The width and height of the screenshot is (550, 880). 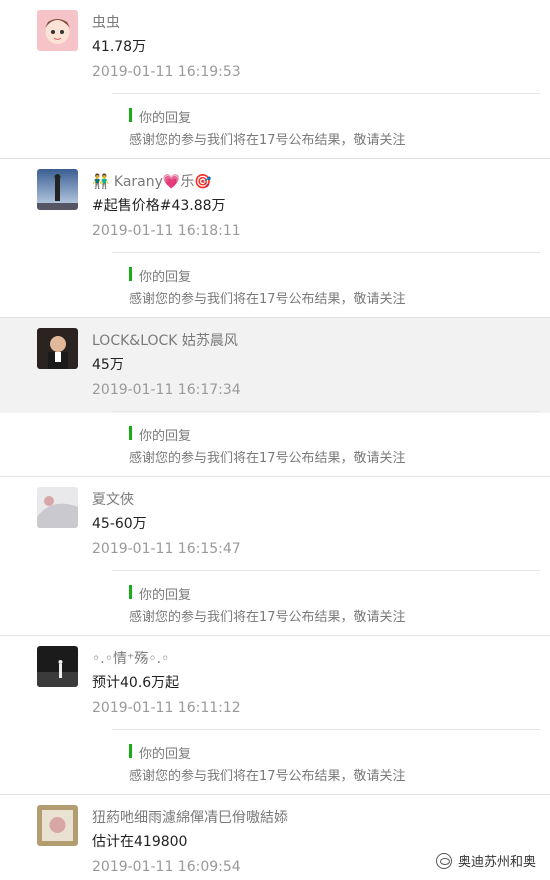 What do you see at coordinates (166, 549) in the screenshot?
I see `comment-timestamp: 2019-01-11 16:15:47` at bounding box center [166, 549].